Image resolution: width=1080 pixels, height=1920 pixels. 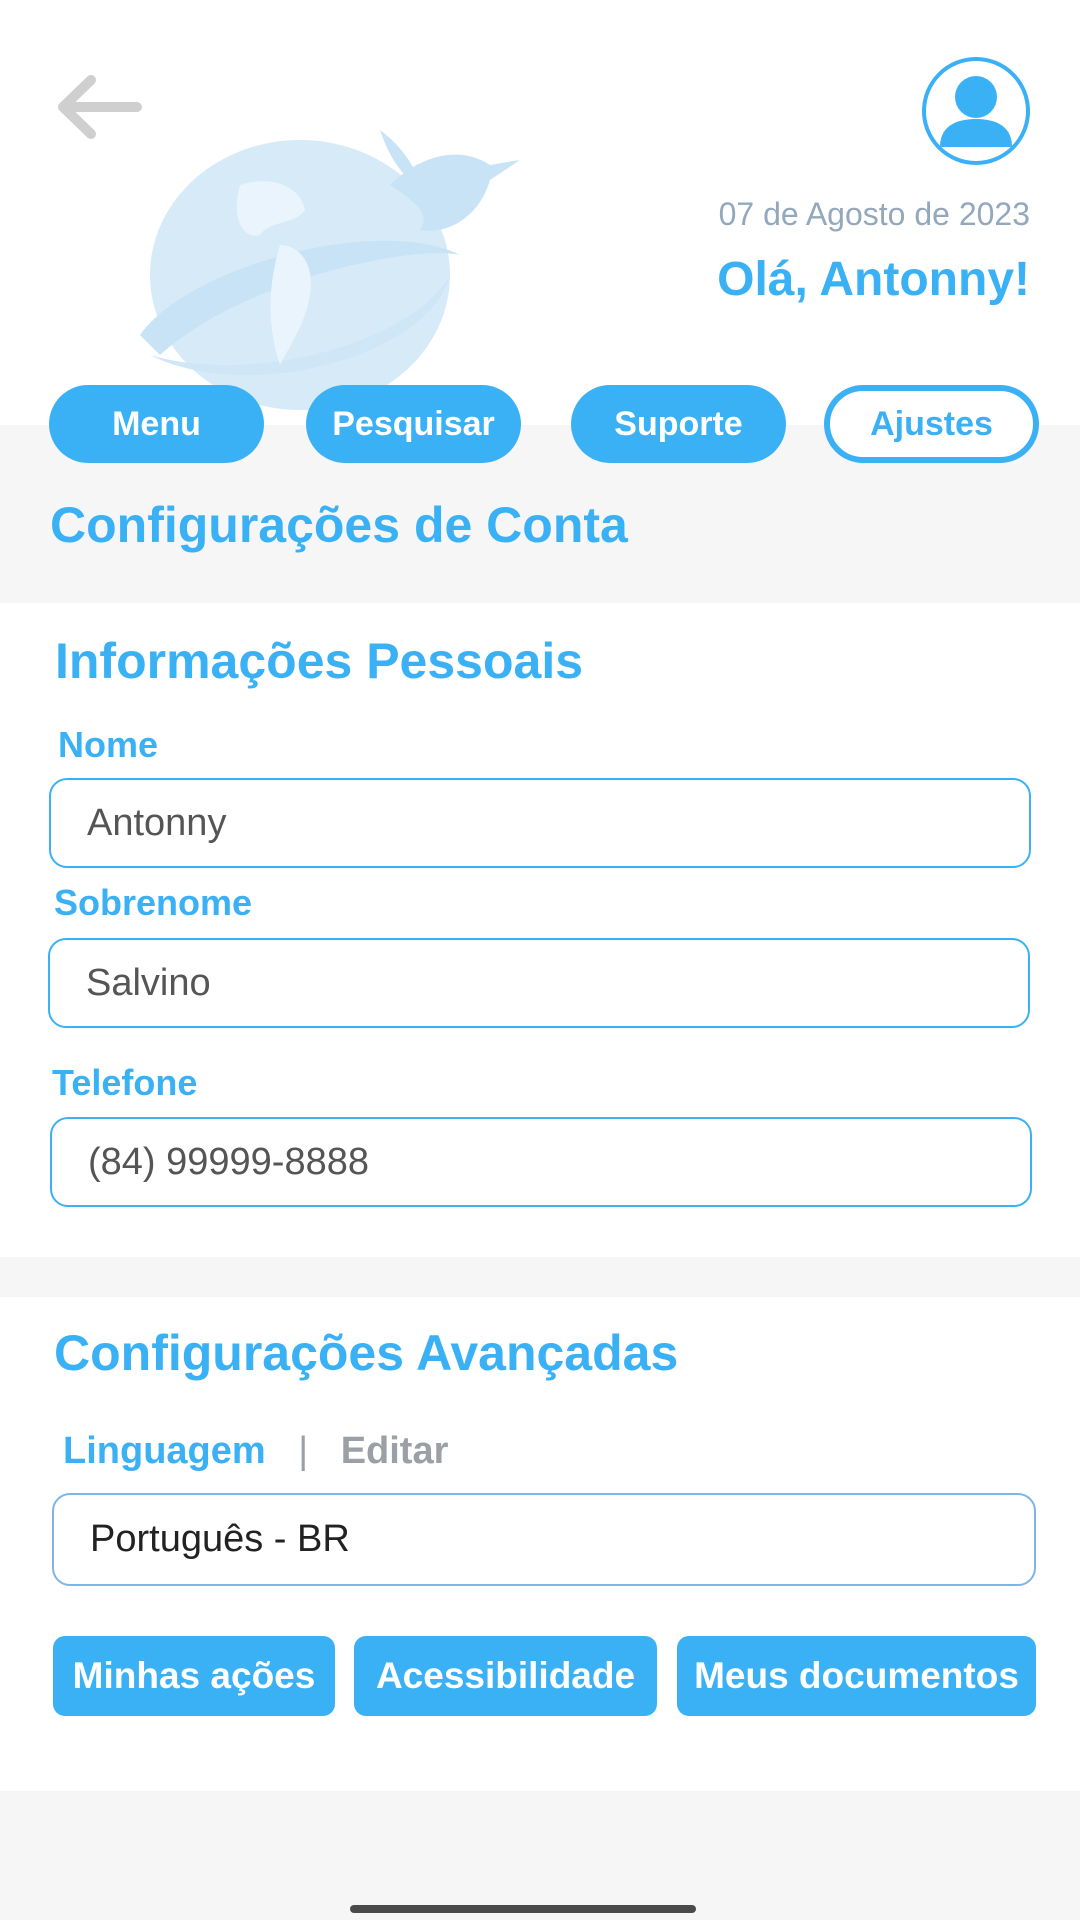 I want to click on phone-label: Telefone, so click(x=125, y=1082).